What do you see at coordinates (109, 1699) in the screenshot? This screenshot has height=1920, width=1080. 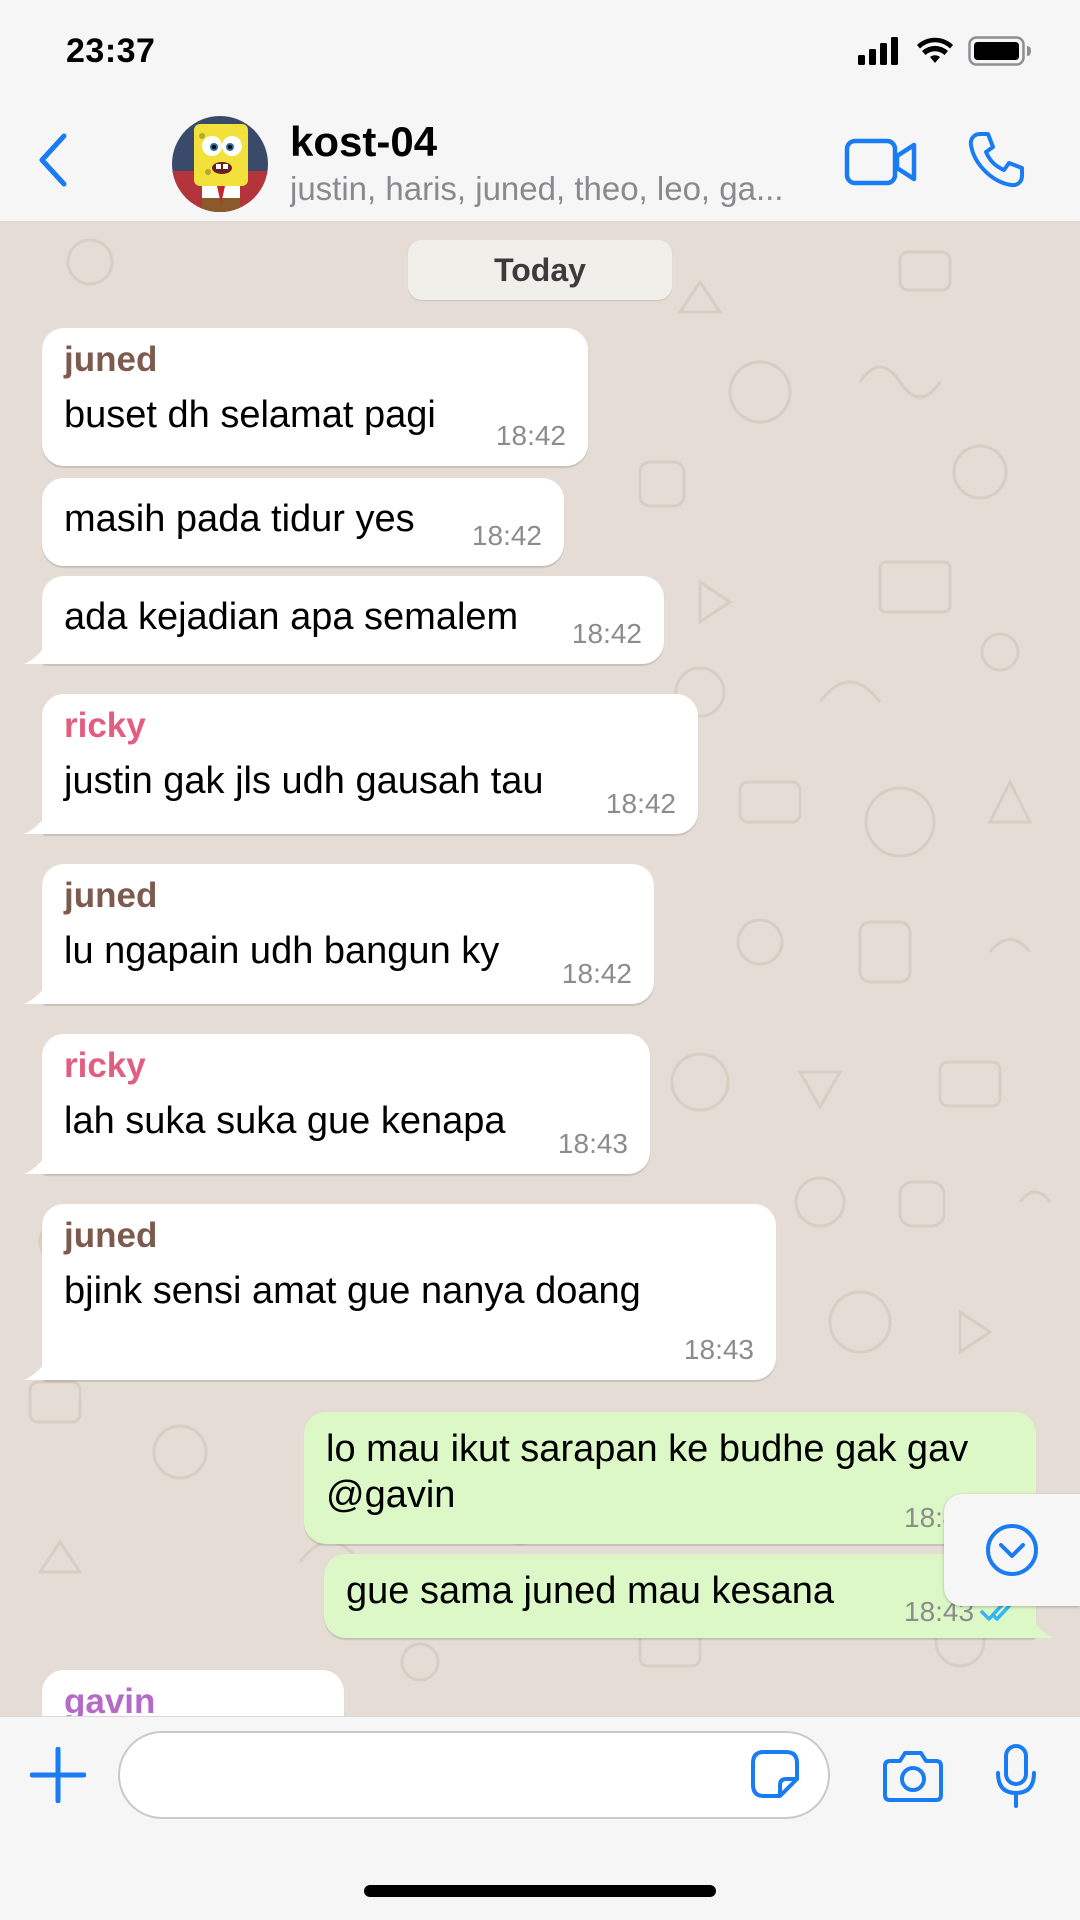 I see `sender-name: gavin` at bounding box center [109, 1699].